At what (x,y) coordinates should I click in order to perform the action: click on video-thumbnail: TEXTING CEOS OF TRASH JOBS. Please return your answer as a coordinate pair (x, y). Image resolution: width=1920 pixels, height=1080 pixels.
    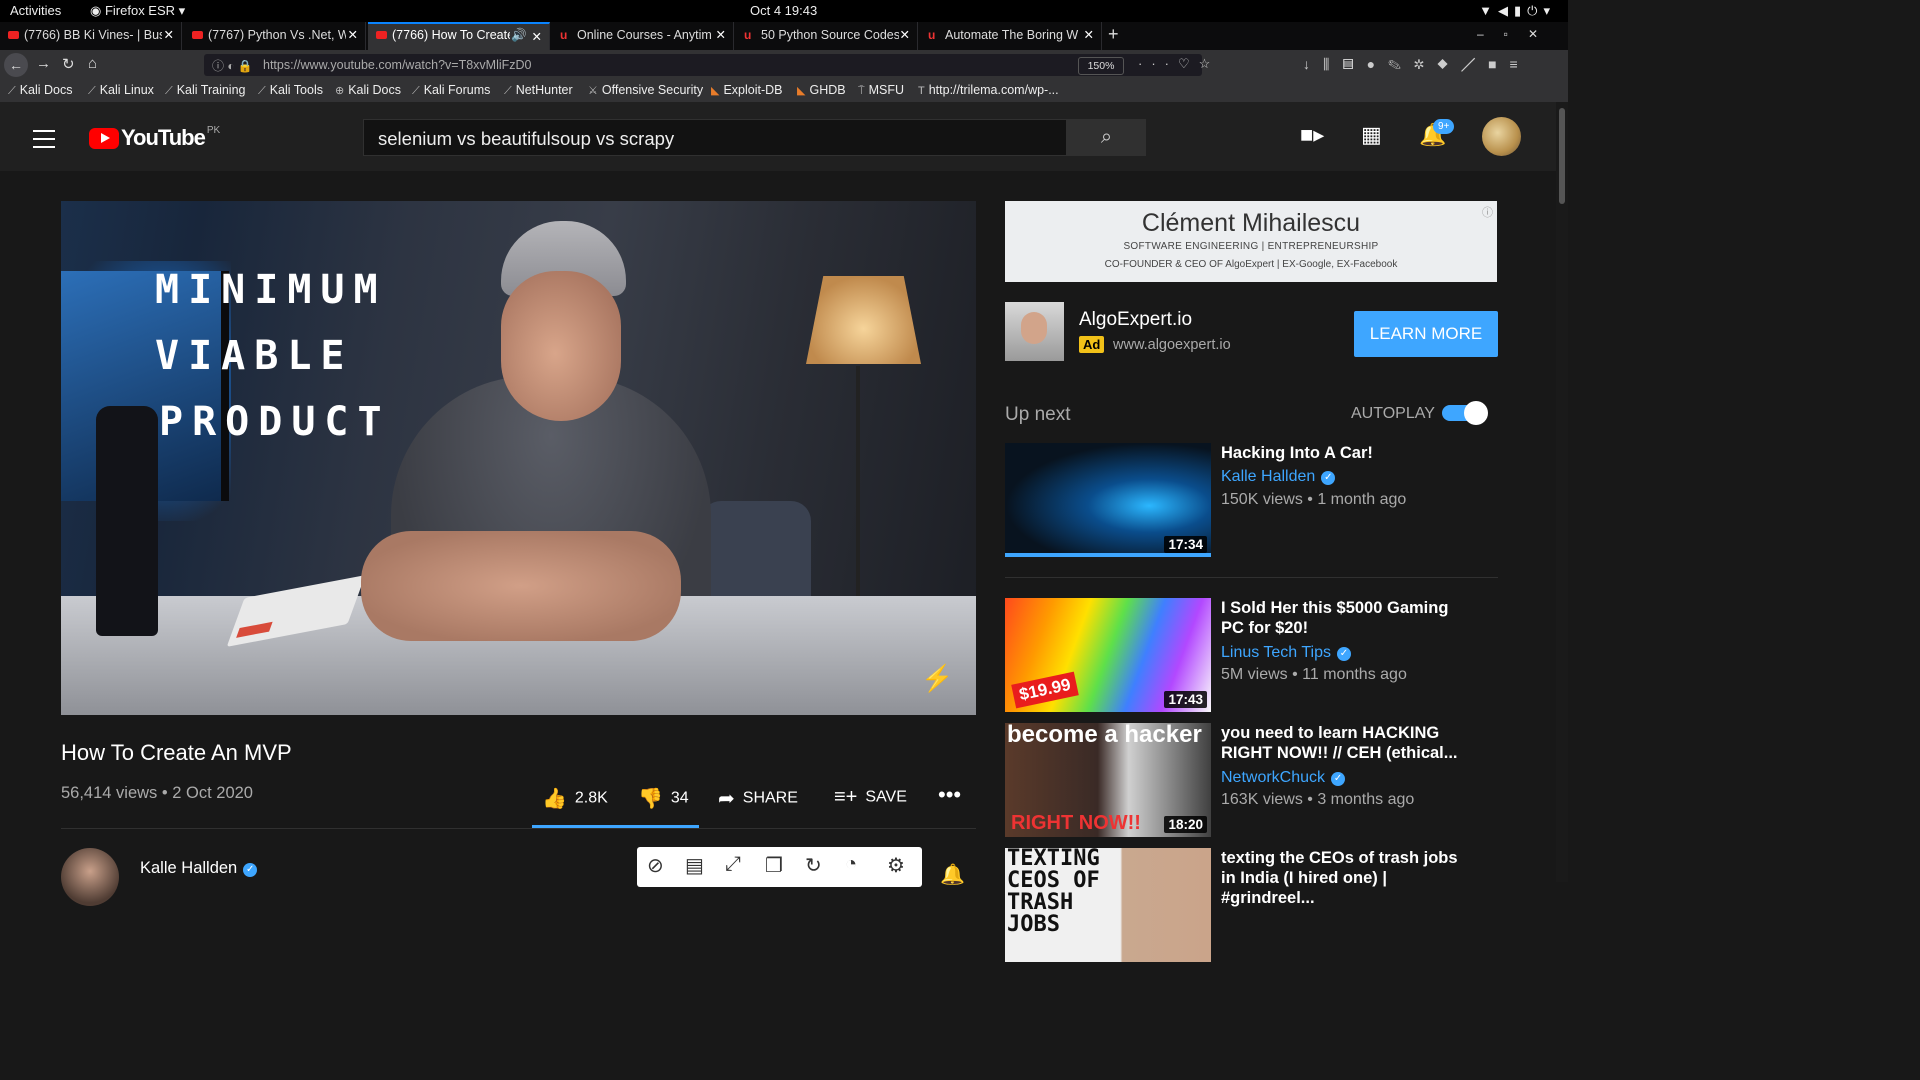
    Looking at the image, I should click on (1108, 905).